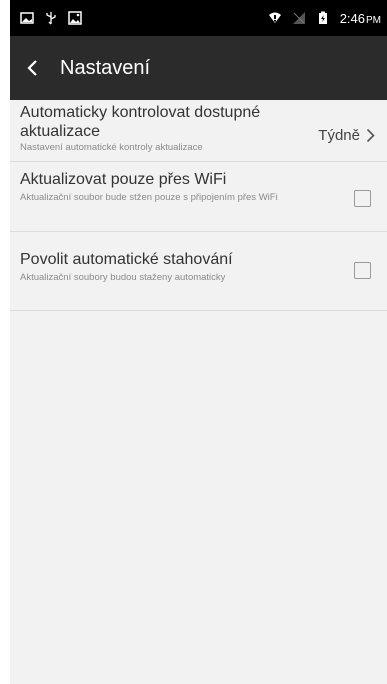  I want to click on chevron-right-icon, so click(370, 135).